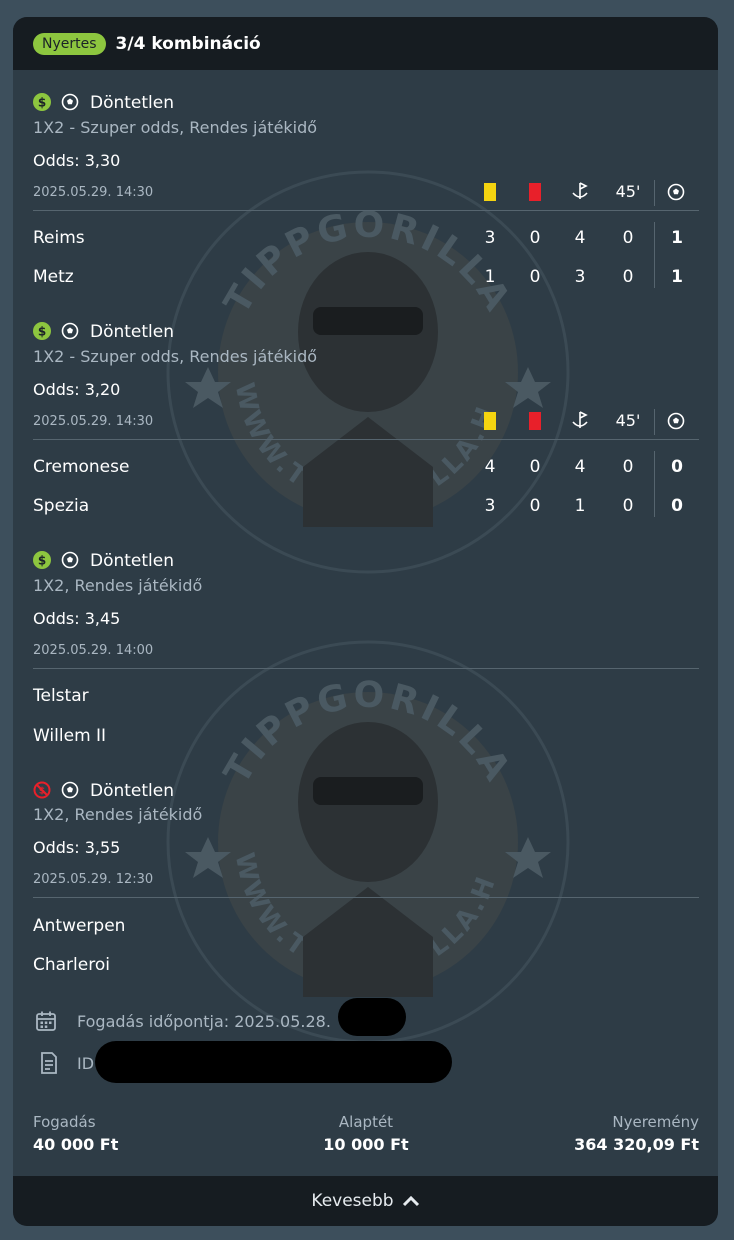 The width and height of the screenshot is (734, 1240). Describe the element at coordinates (655, 1122) in the screenshot. I see `winnings-label: Nyeremény` at that location.